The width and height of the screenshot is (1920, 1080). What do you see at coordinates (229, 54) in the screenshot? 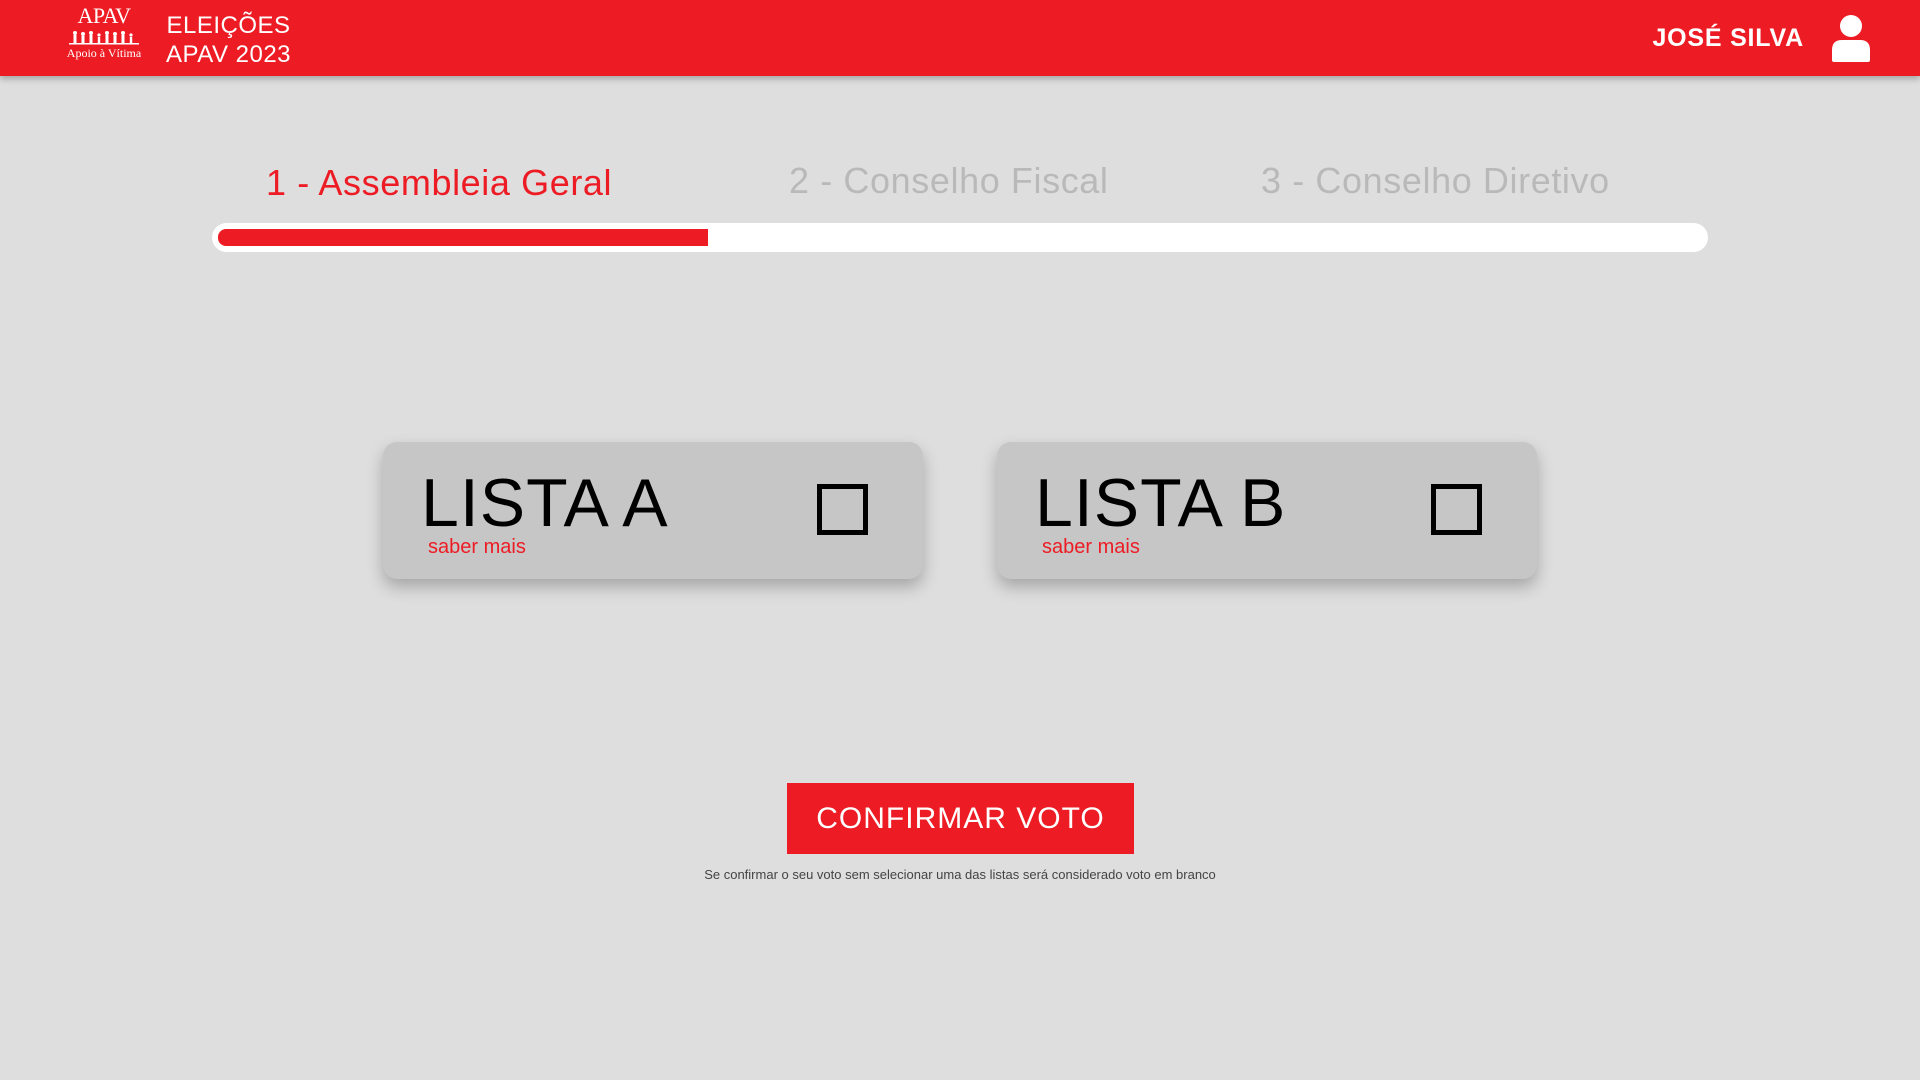
I see `app-title-line2: APAV 2023` at bounding box center [229, 54].